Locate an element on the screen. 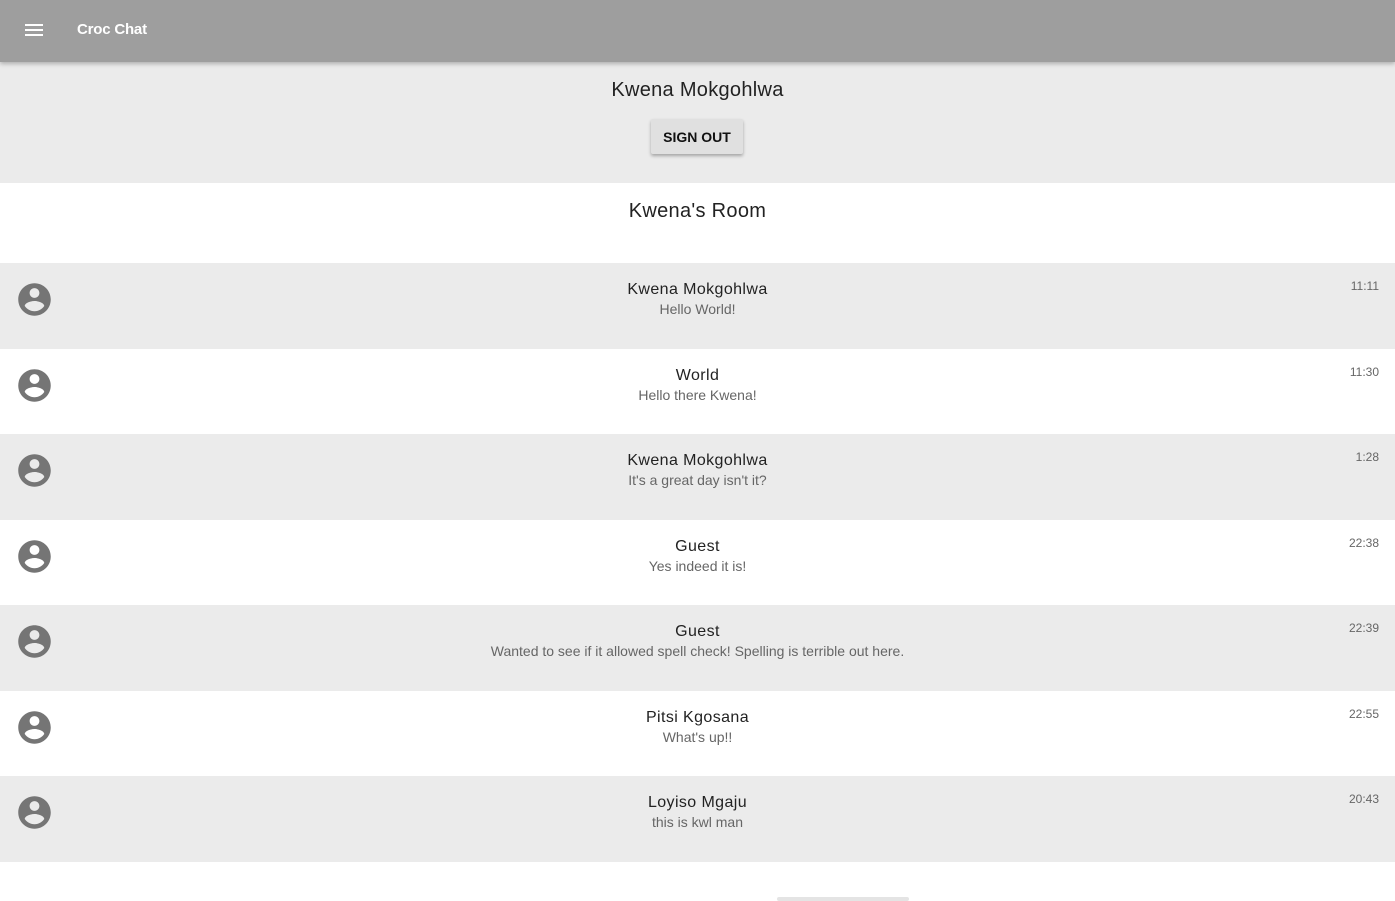 Image resolution: width=1395 pixels, height=901 pixels. message-text: Yes indeed it is! is located at coordinates (697, 565).